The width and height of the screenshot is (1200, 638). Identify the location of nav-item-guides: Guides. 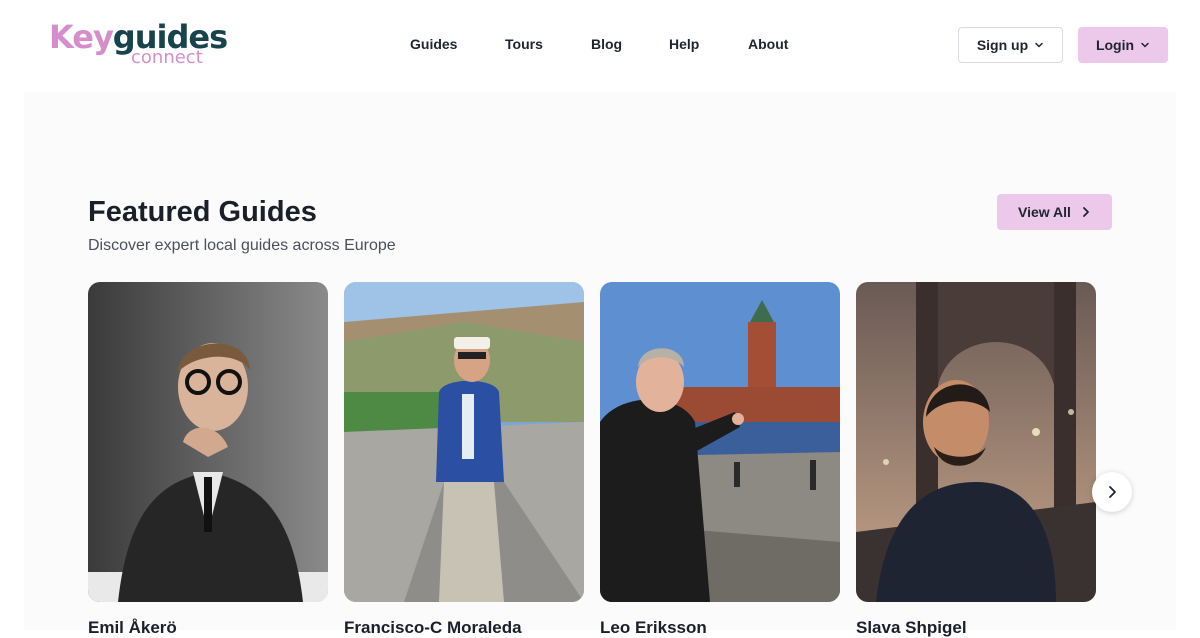
(433, 44).